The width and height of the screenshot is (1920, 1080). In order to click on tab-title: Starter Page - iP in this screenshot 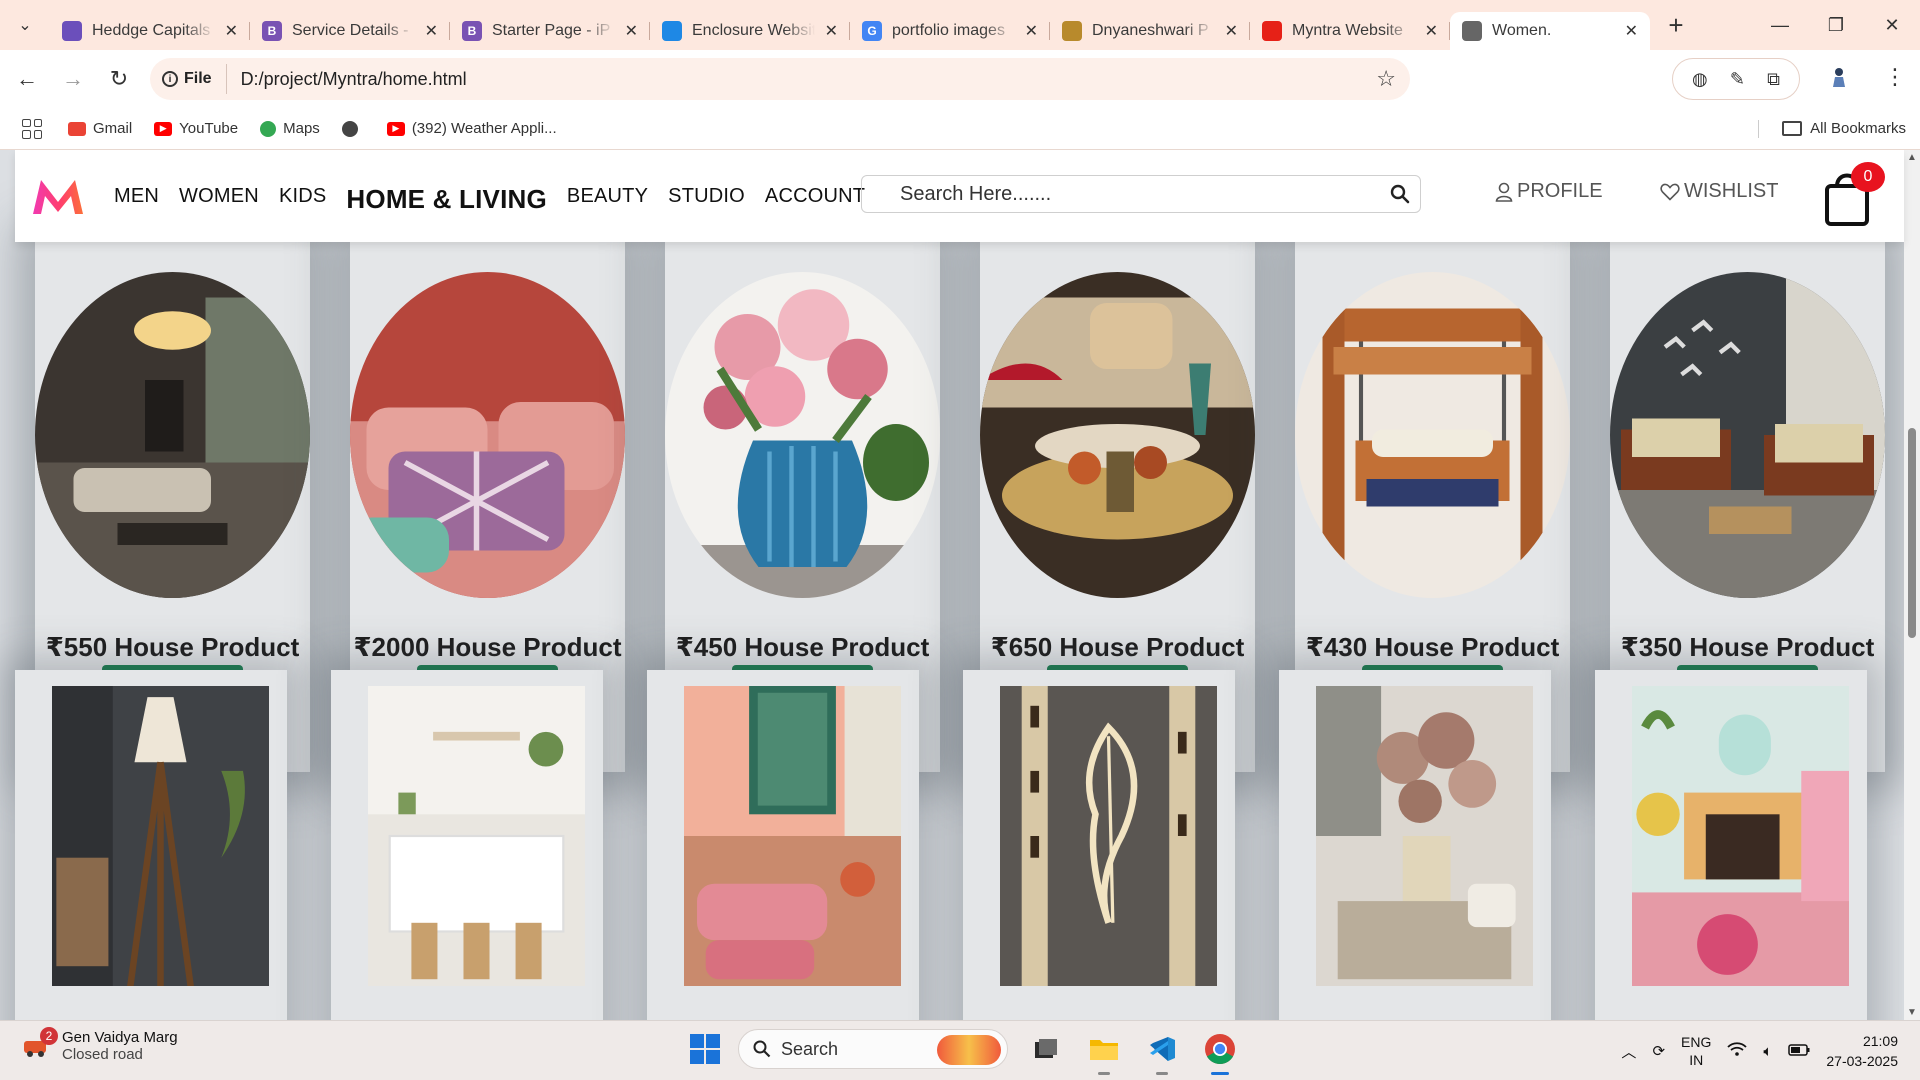, I will do `click(551, 30)`.